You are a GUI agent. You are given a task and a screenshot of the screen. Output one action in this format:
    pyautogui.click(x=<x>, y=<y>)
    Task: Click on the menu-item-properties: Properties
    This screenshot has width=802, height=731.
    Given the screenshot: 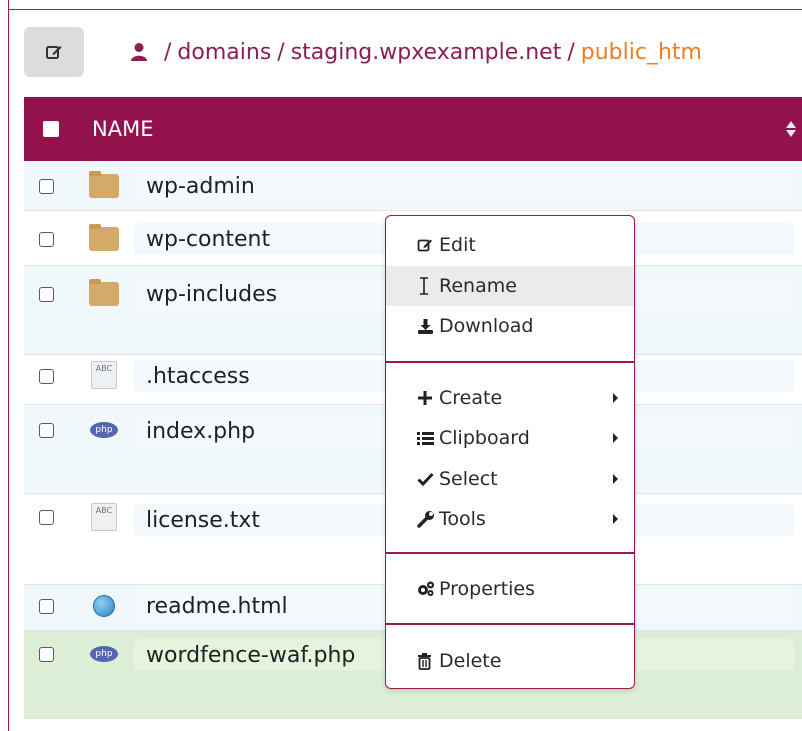 What is the action you would take?
    pyautogui.click(x=510, y=589)
    